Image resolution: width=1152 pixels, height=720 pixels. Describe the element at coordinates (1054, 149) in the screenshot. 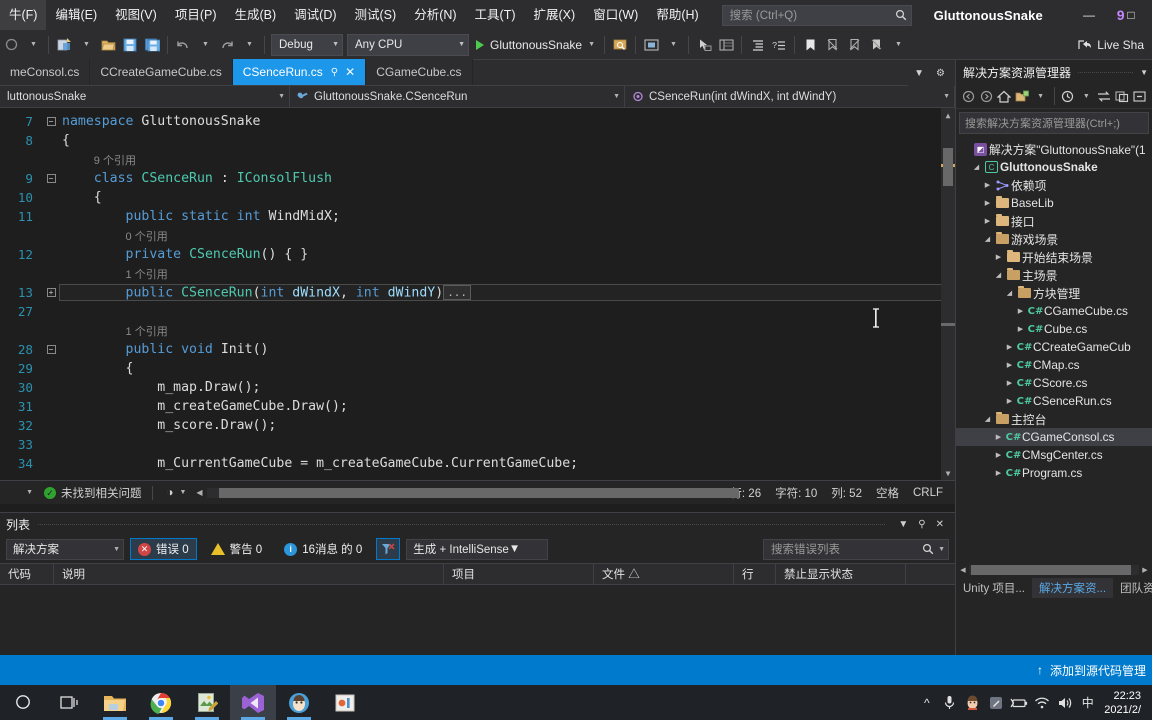

I see `tree-node-0: ◩ 解决方案"GluttonousSnake"(1` at that location.